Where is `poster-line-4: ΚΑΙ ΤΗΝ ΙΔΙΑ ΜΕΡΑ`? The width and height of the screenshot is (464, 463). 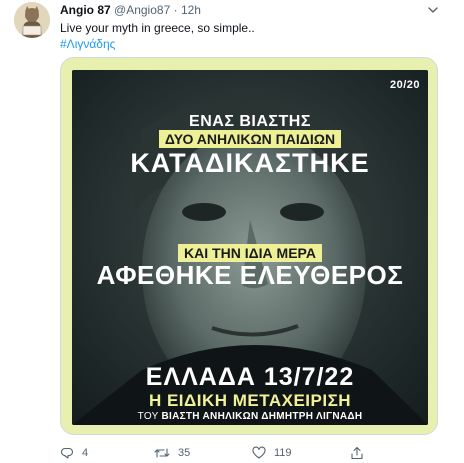
poster-line-4: ΚΑΙ ΤΗΝ ΙΔΙΑ ΜΕΡΑ is located at coordinates (250, 253).